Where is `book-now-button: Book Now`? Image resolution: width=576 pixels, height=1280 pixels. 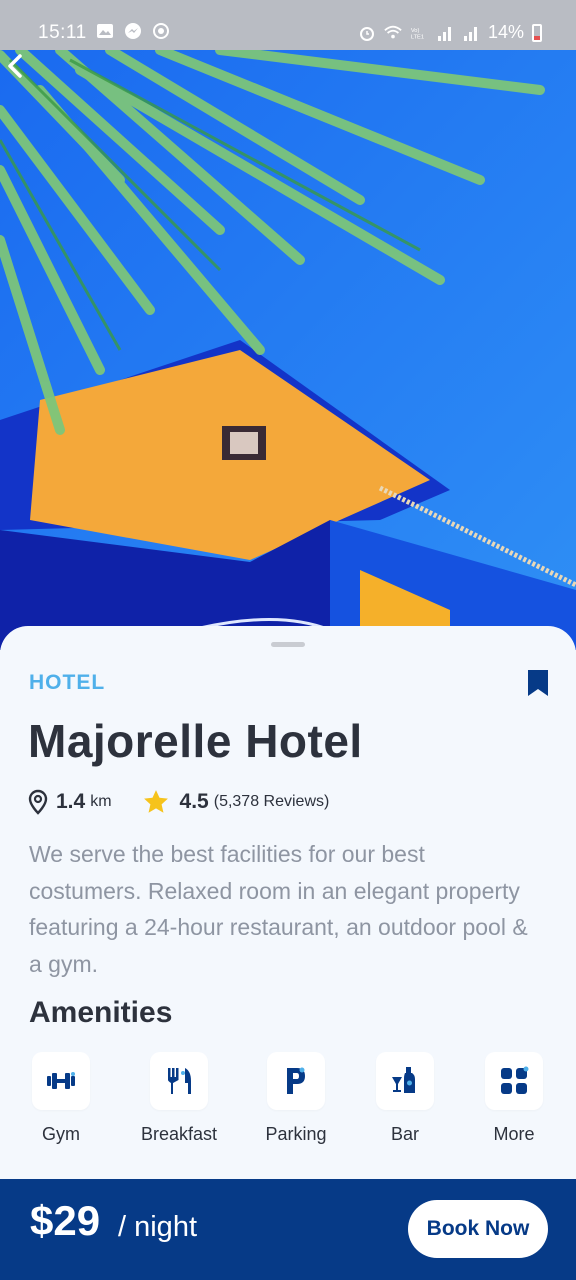 book-now-button: Book Now is located at coordinates (478, 1229).